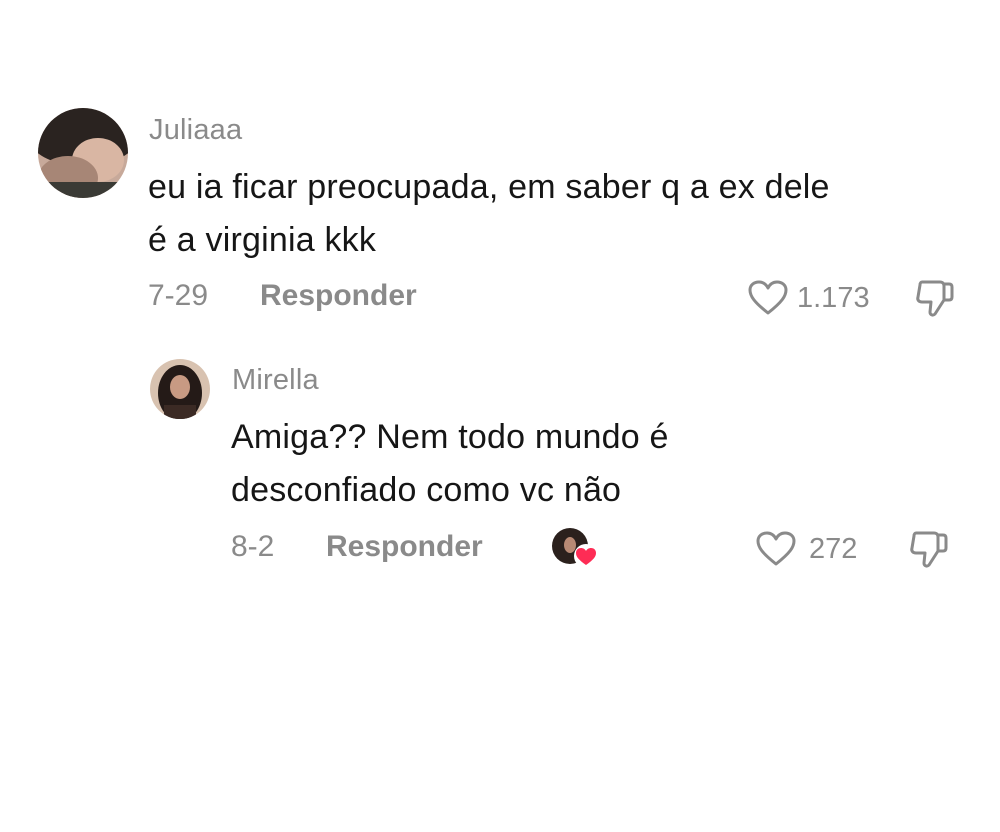 Image resolution: width=1000 pixels, height=832 pixels. What do you see at coordinates (180, 389) in the screenshot?
I see `avatar-mirella` at bounding box center [180, 389].